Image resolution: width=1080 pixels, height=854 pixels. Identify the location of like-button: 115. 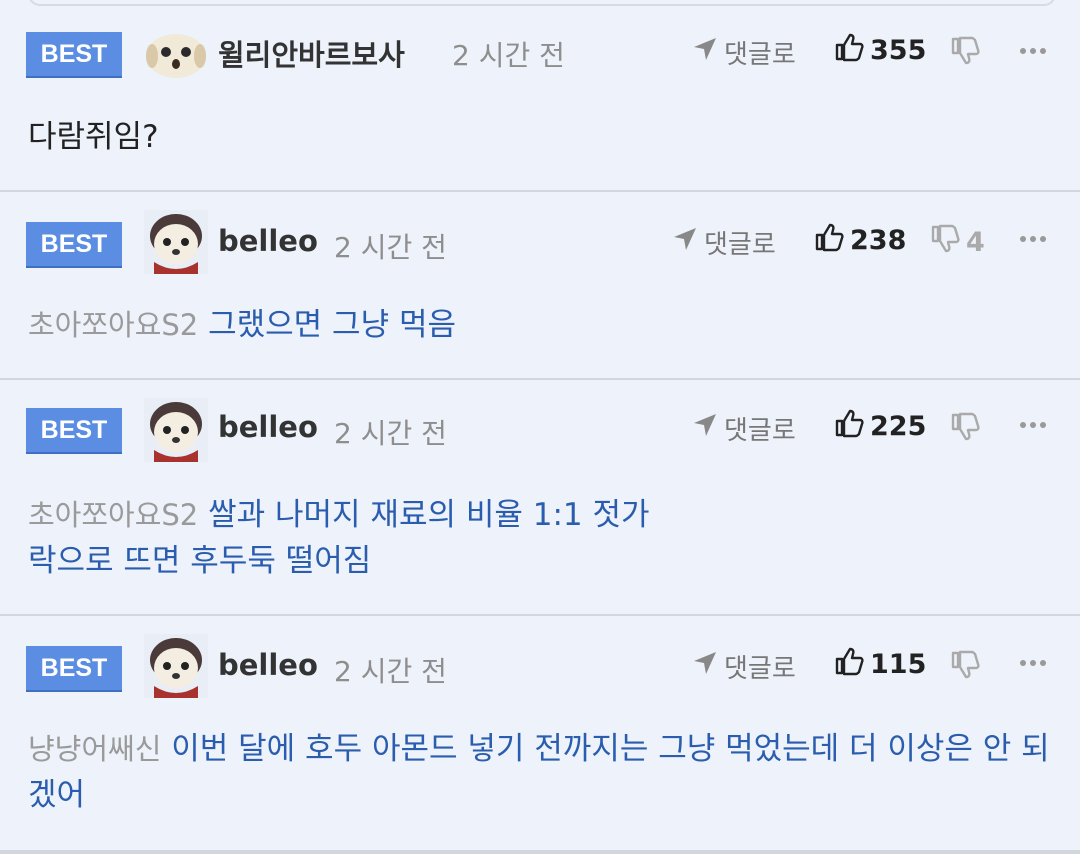
(880, 664).